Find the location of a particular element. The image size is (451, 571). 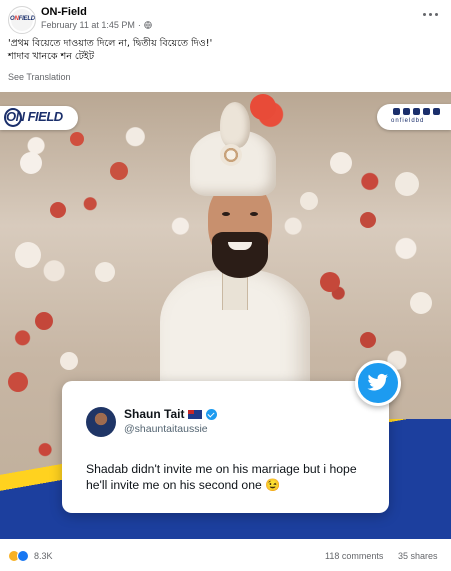

tweet-author-row: Shaun Tait is located at coordinates (171, 414).